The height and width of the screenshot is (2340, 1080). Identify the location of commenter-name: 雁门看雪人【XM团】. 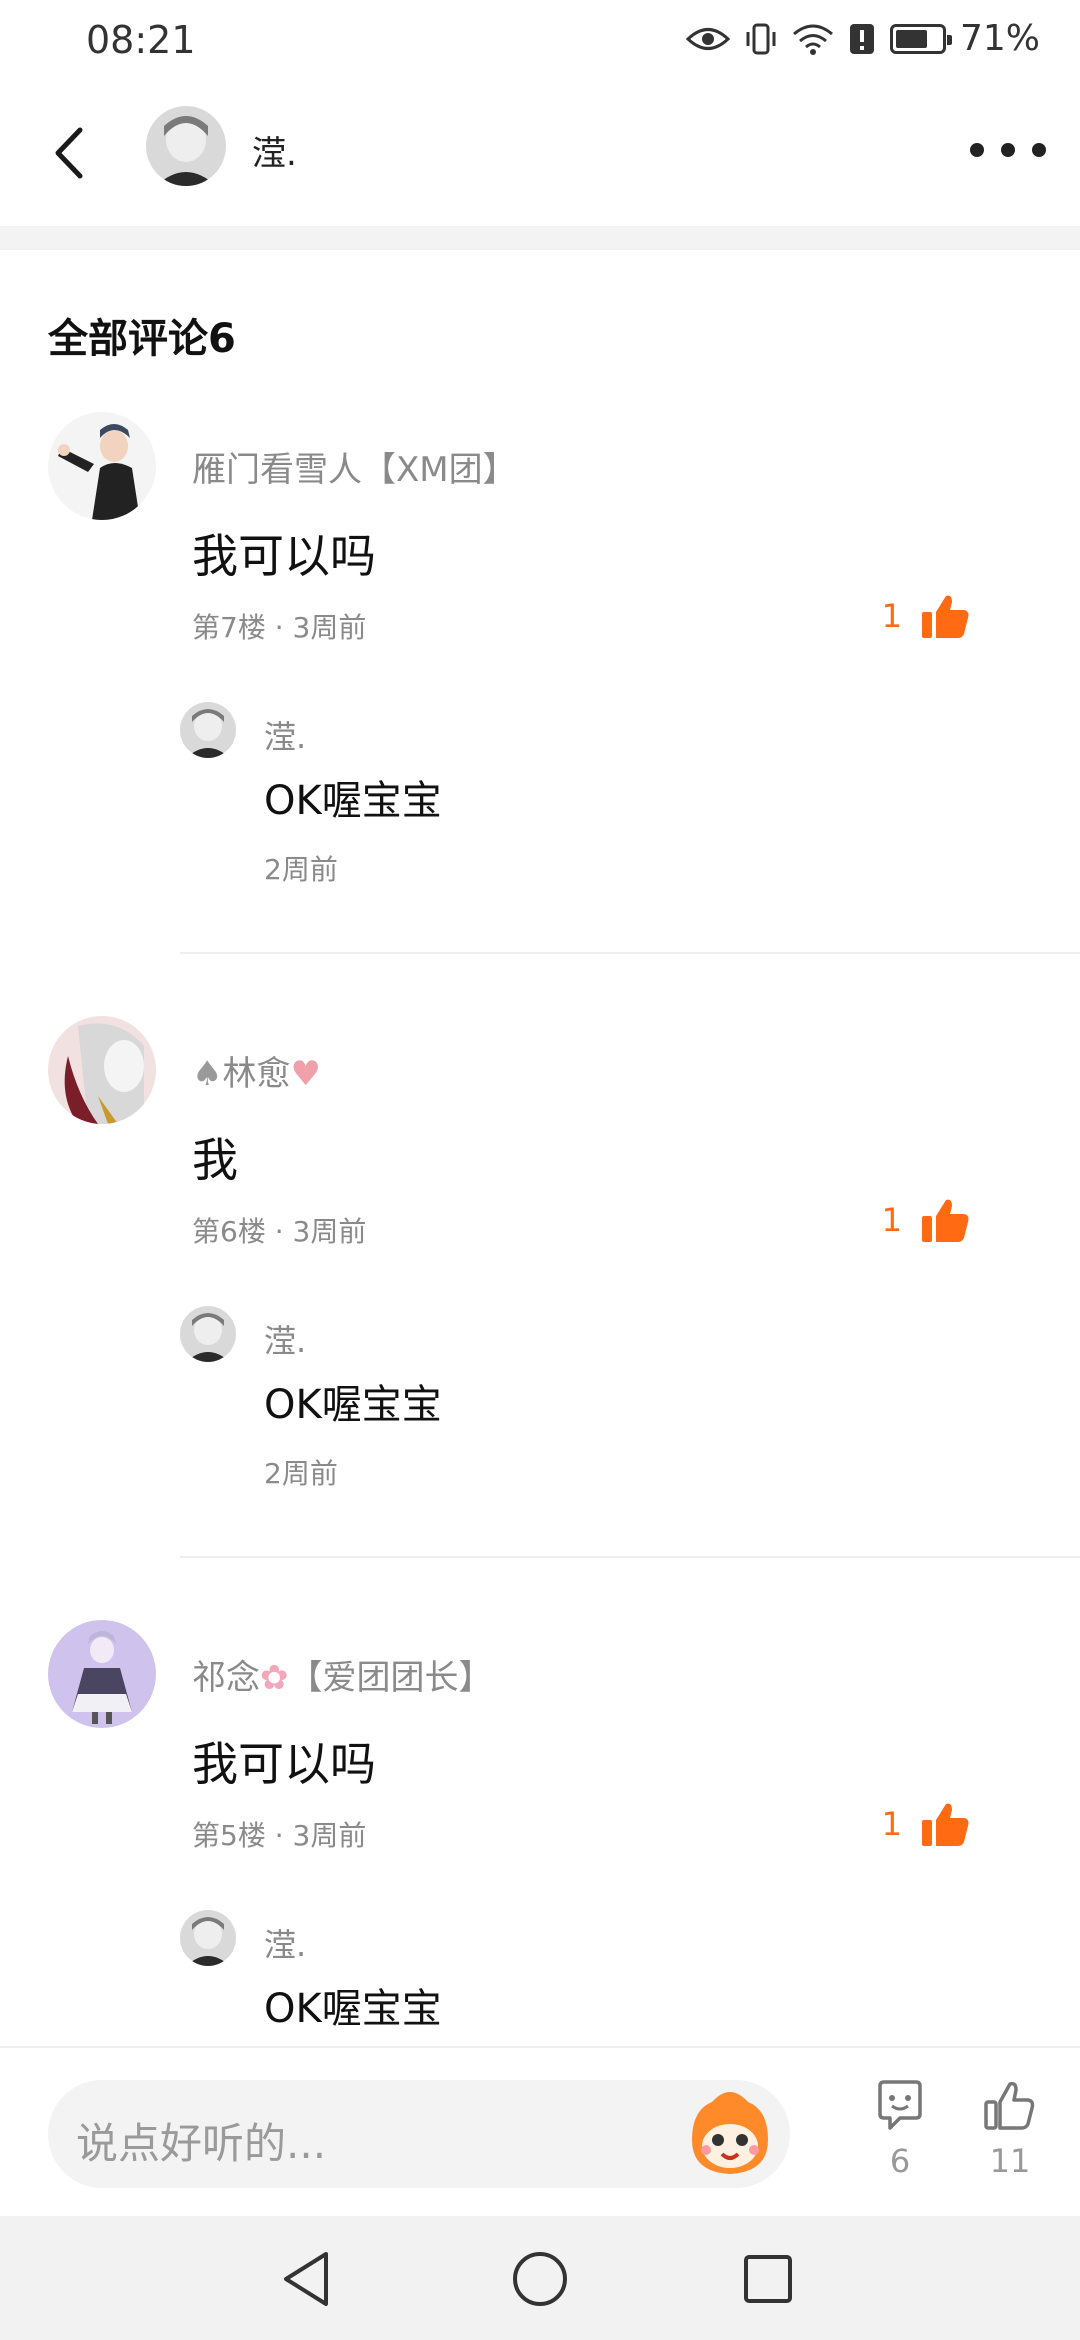
(354, 466).